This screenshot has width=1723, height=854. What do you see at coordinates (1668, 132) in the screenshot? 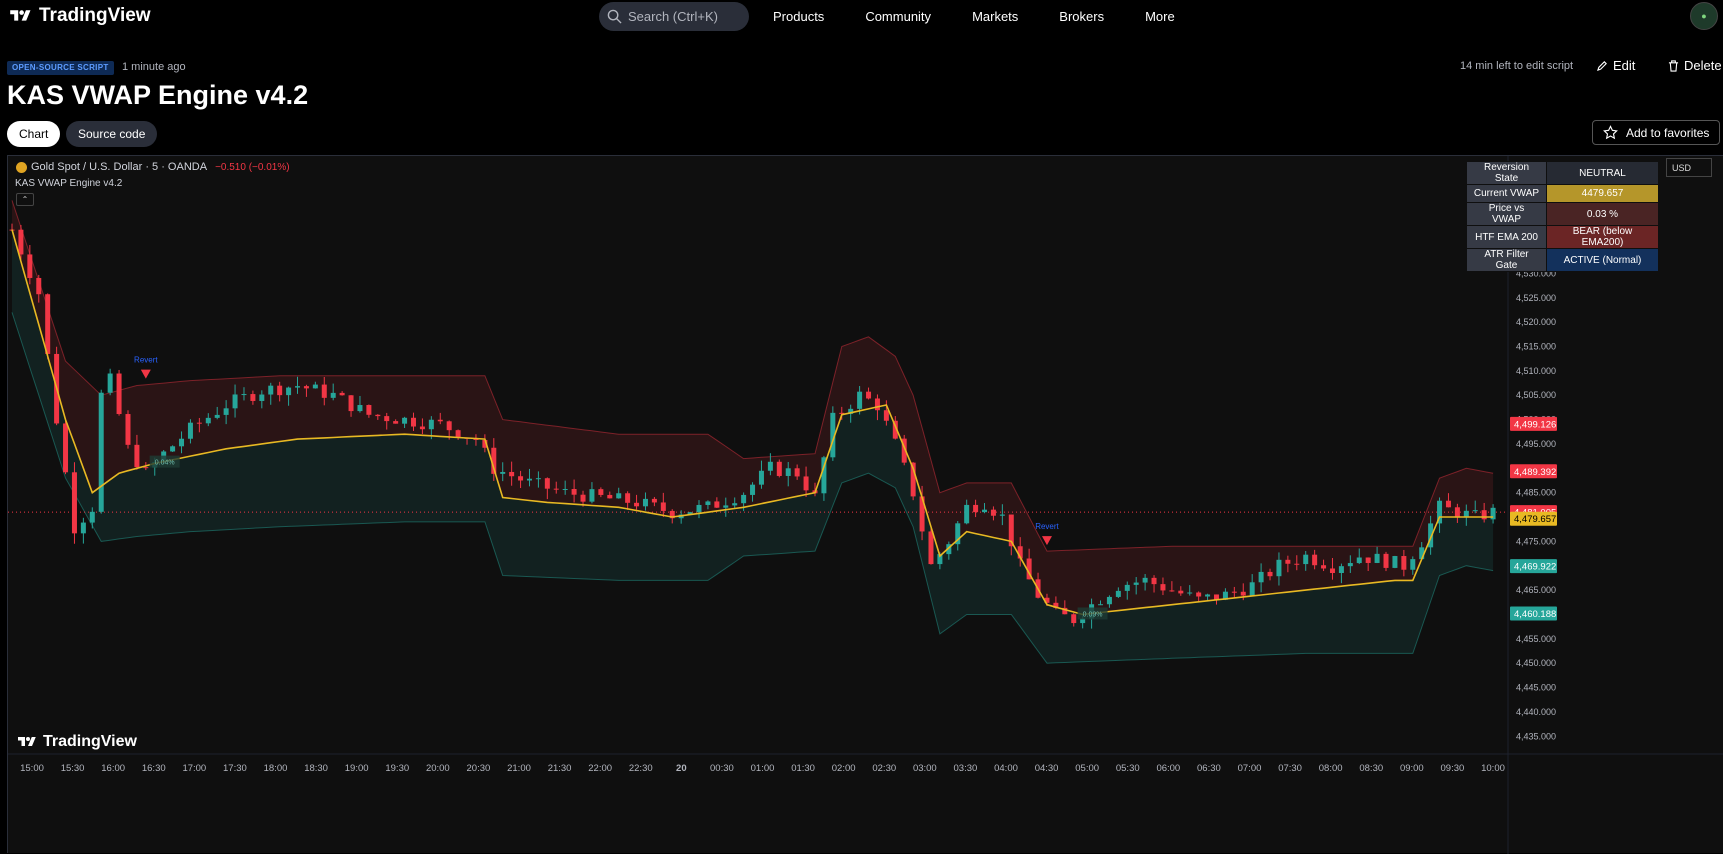
I see `favorites-label: Add to favorites` at bounding box center [1668, 132].